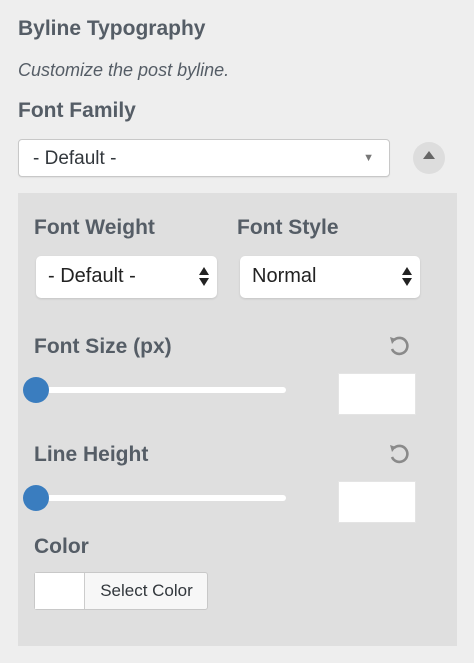  I want to click on font-style-label: Font Style, so click(288, 227).